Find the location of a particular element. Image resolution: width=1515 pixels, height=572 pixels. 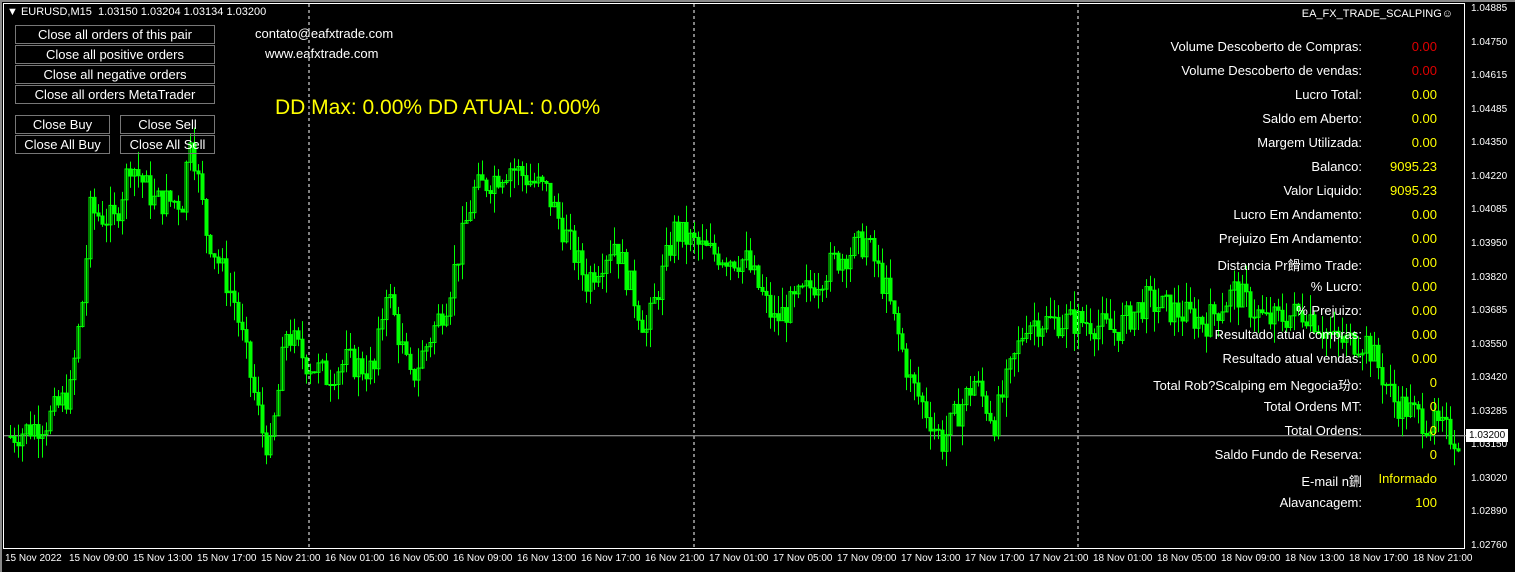

price-tick: 1.02890 is located at coordinates (1489, 512).